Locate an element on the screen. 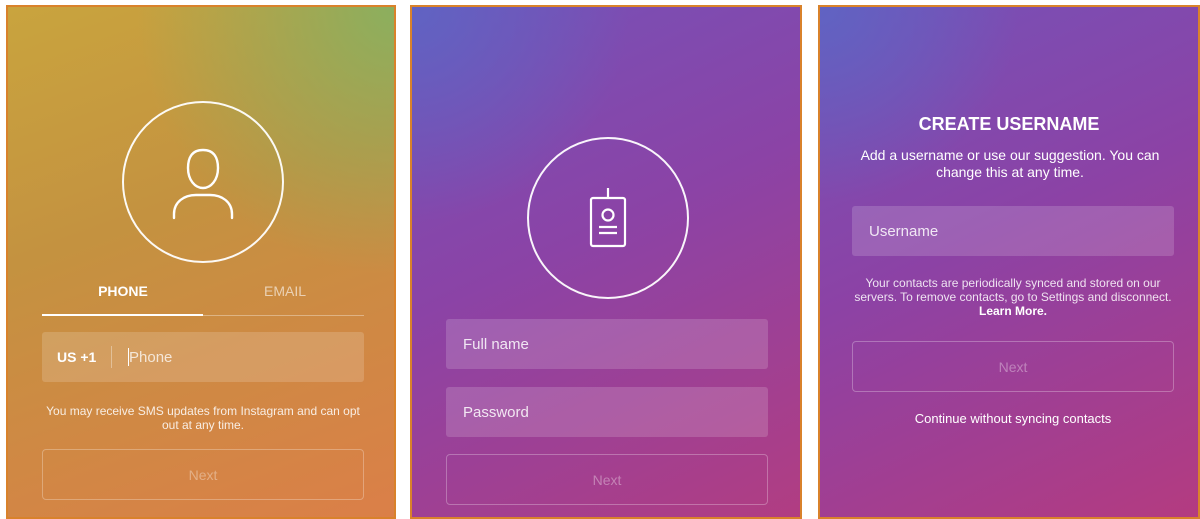 The height and width of the screenshot is (519, 1200). password-input: Password is located at coordinates (607, 412).